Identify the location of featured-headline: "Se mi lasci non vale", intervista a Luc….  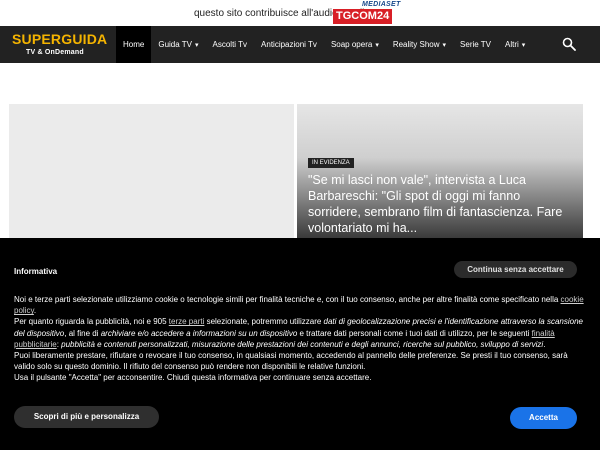
(442, 204).